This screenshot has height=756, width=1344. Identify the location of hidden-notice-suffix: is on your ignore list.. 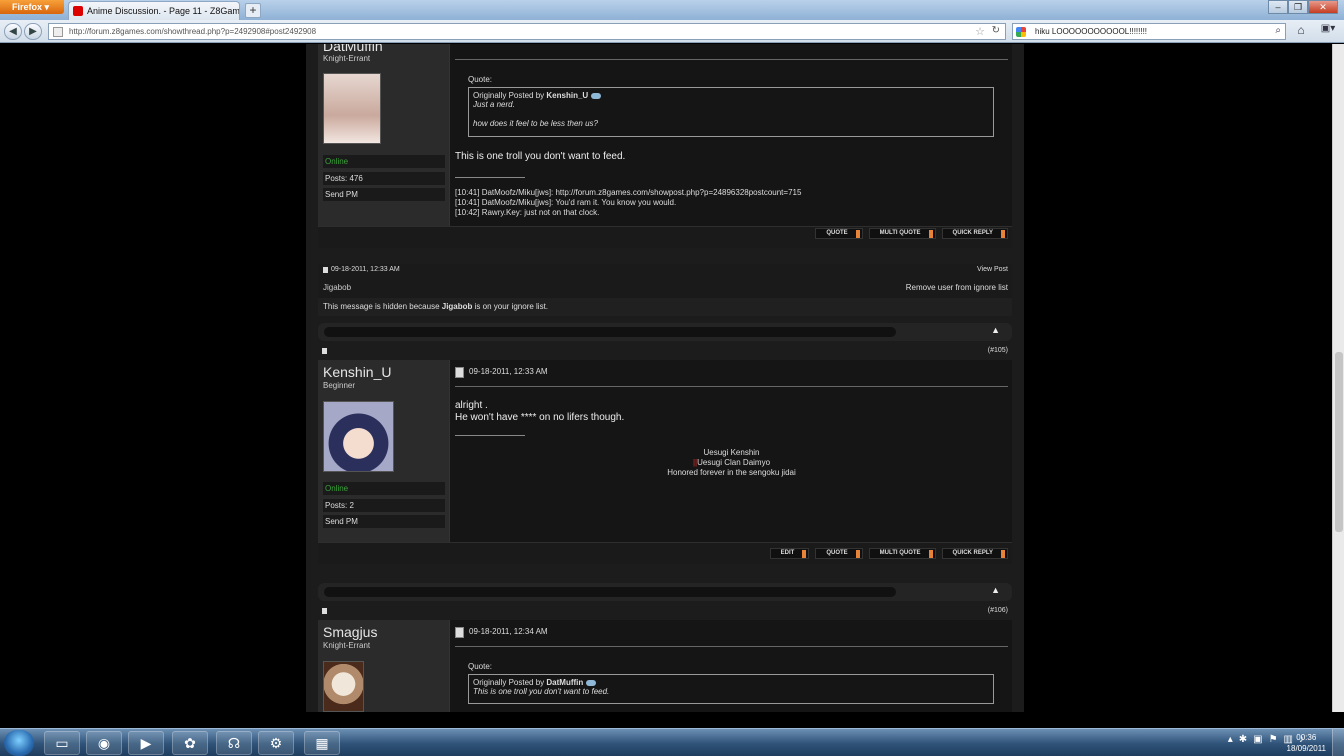
(511, 306).